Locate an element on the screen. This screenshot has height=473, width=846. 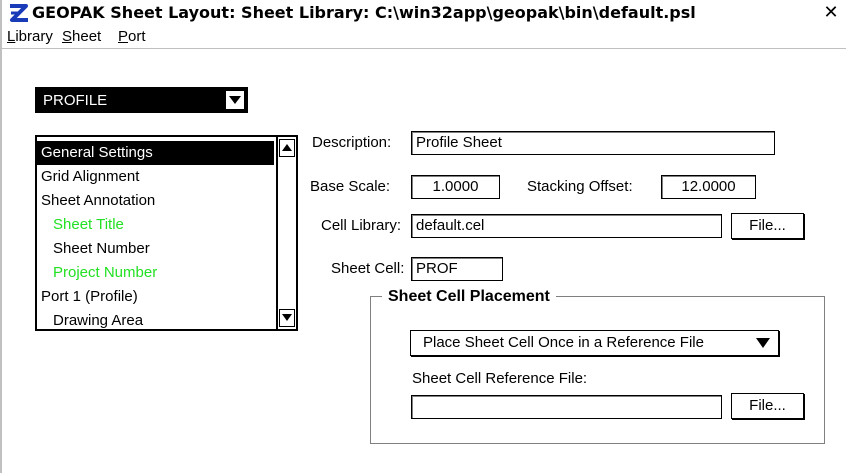
menu-library: Library is located at coordinates (30, 37).